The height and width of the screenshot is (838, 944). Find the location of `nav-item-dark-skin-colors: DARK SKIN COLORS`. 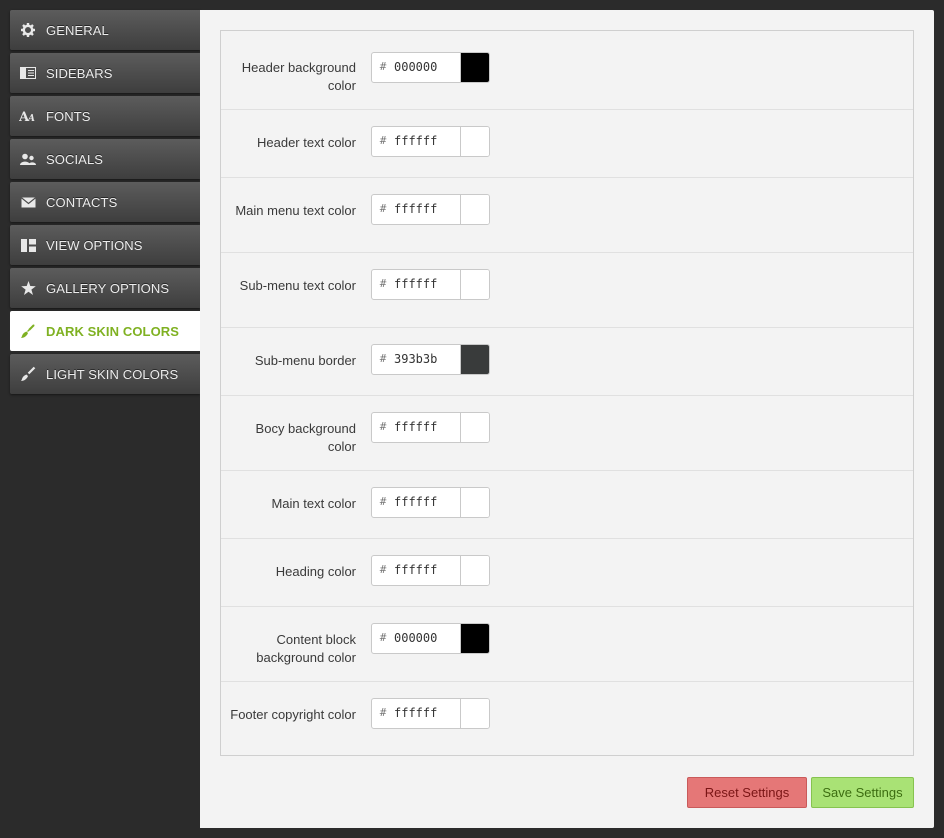

nav-item-dark-skin-colors: DARK SKIN COLORS is located at coordinates (105, 331).